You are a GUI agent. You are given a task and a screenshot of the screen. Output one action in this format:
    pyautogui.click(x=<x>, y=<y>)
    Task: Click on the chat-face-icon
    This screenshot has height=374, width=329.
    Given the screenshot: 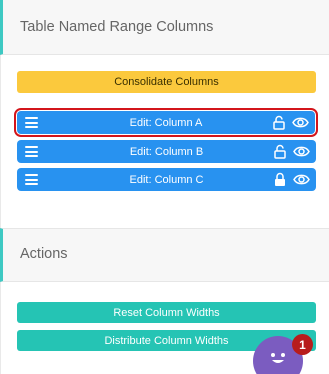 What is the action you would take?
    pyautogui.click(x=278, y=358)
    